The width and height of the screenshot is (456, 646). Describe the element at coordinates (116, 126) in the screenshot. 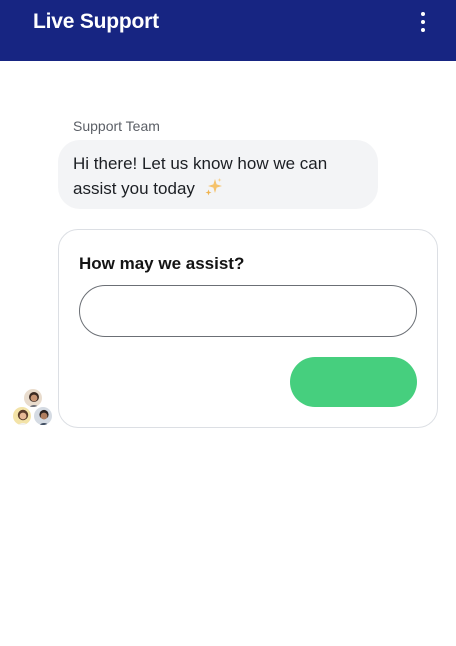

I see `sender-name: Support Team` at that location.